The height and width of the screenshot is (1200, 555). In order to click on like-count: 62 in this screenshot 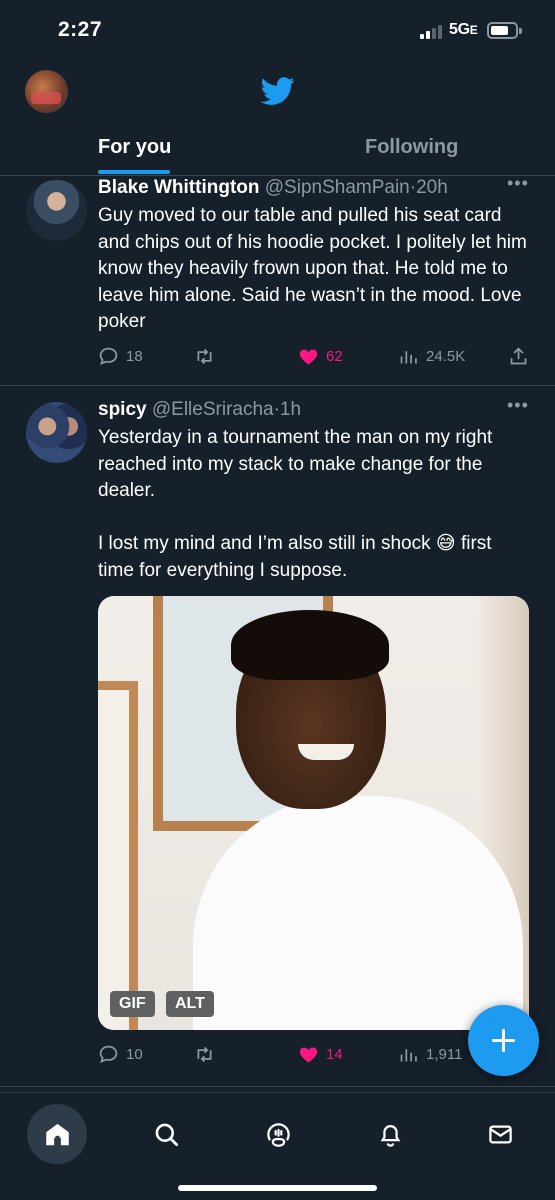, I will do `click(334, 356)`.